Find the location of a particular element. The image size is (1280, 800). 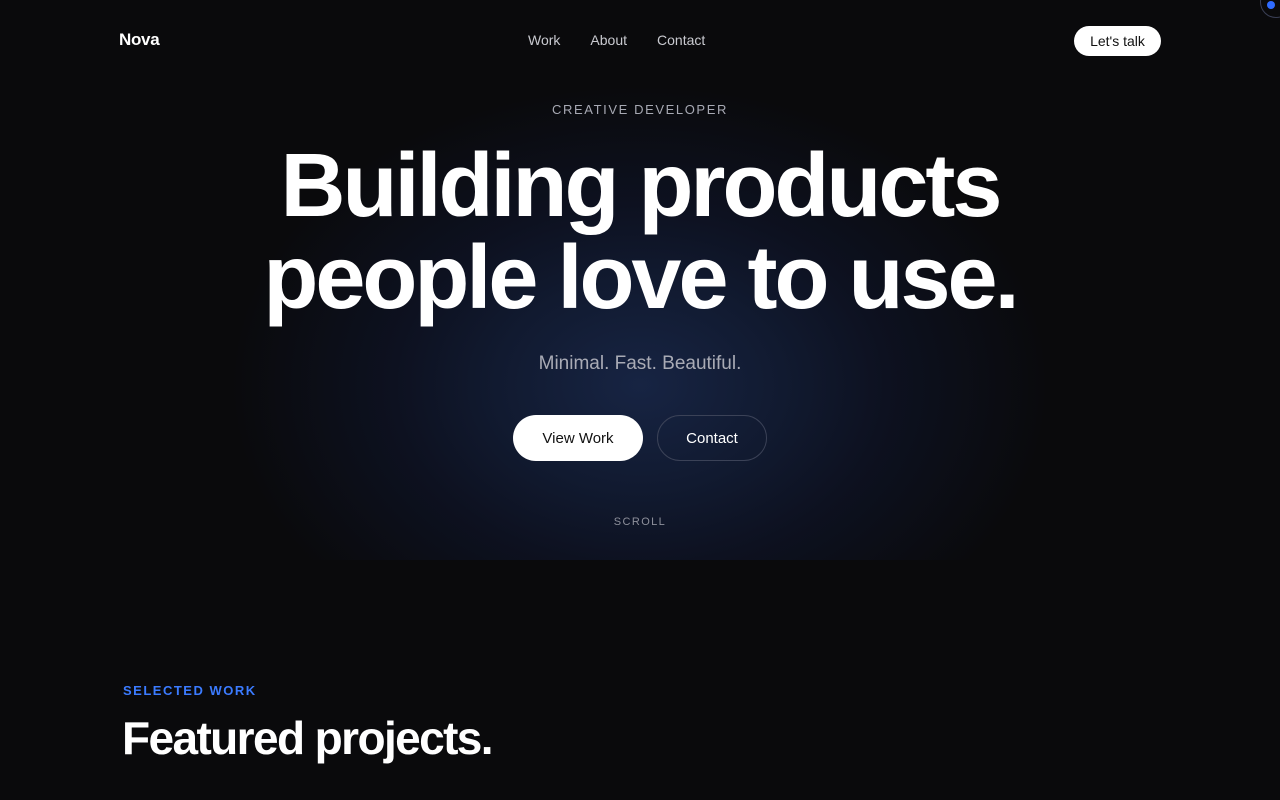

nav-links: Work About Contact is located at coordinates (616, 40).